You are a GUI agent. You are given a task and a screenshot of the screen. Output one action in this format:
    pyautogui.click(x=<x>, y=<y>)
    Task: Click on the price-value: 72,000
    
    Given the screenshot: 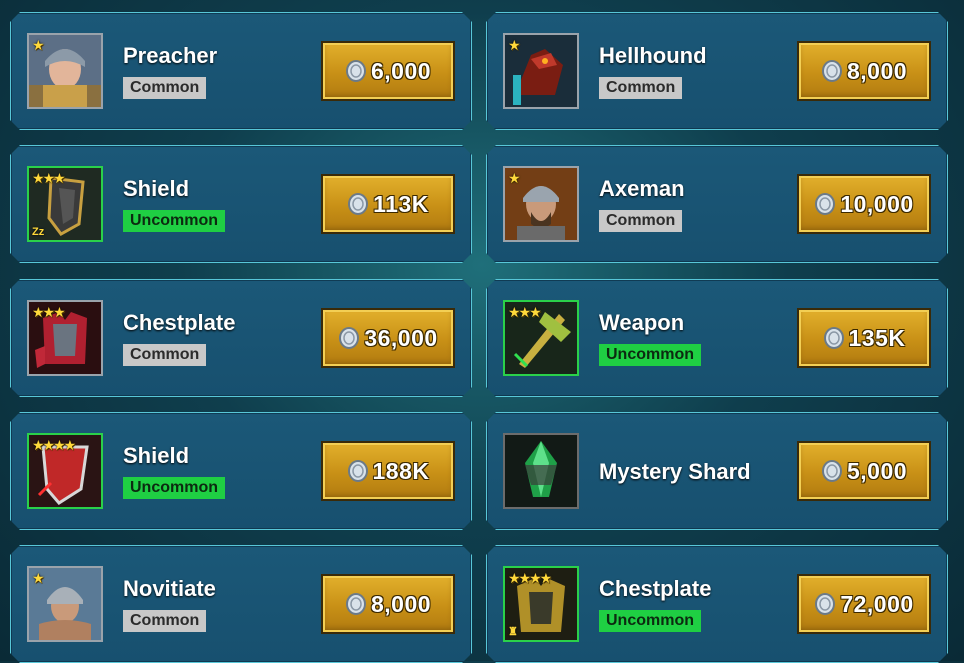 What is the action you would take?
    pyautogui.click(x=877, y=603)
    